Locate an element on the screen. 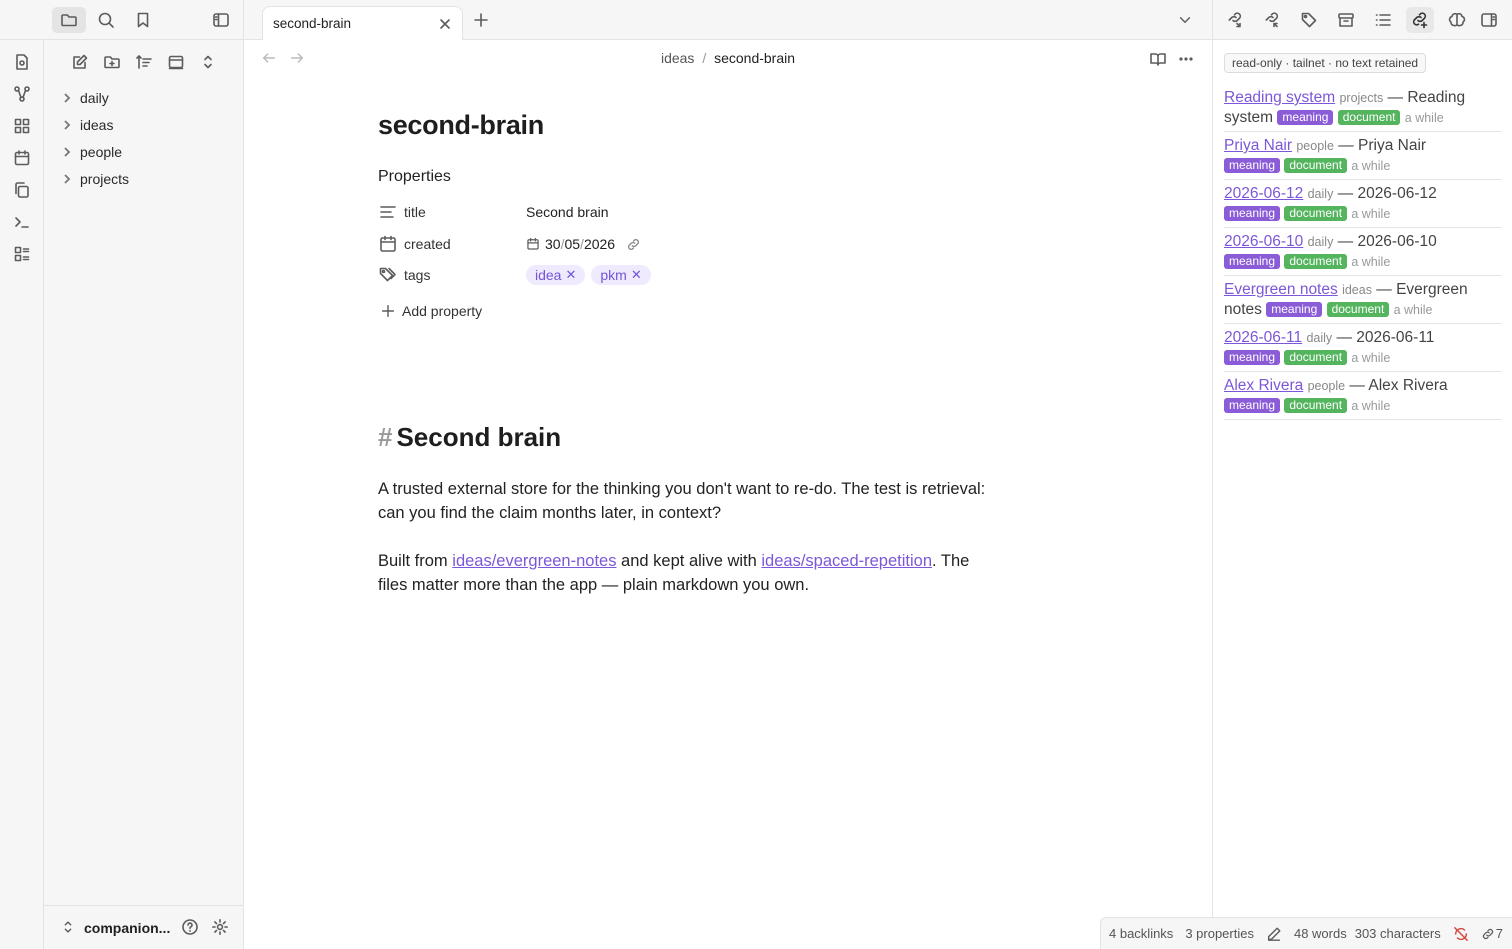 Image resolution: width=1512 pixels, height=949 pixels. breadcrumb-current: second-brain is located at coordinates (754, 58).